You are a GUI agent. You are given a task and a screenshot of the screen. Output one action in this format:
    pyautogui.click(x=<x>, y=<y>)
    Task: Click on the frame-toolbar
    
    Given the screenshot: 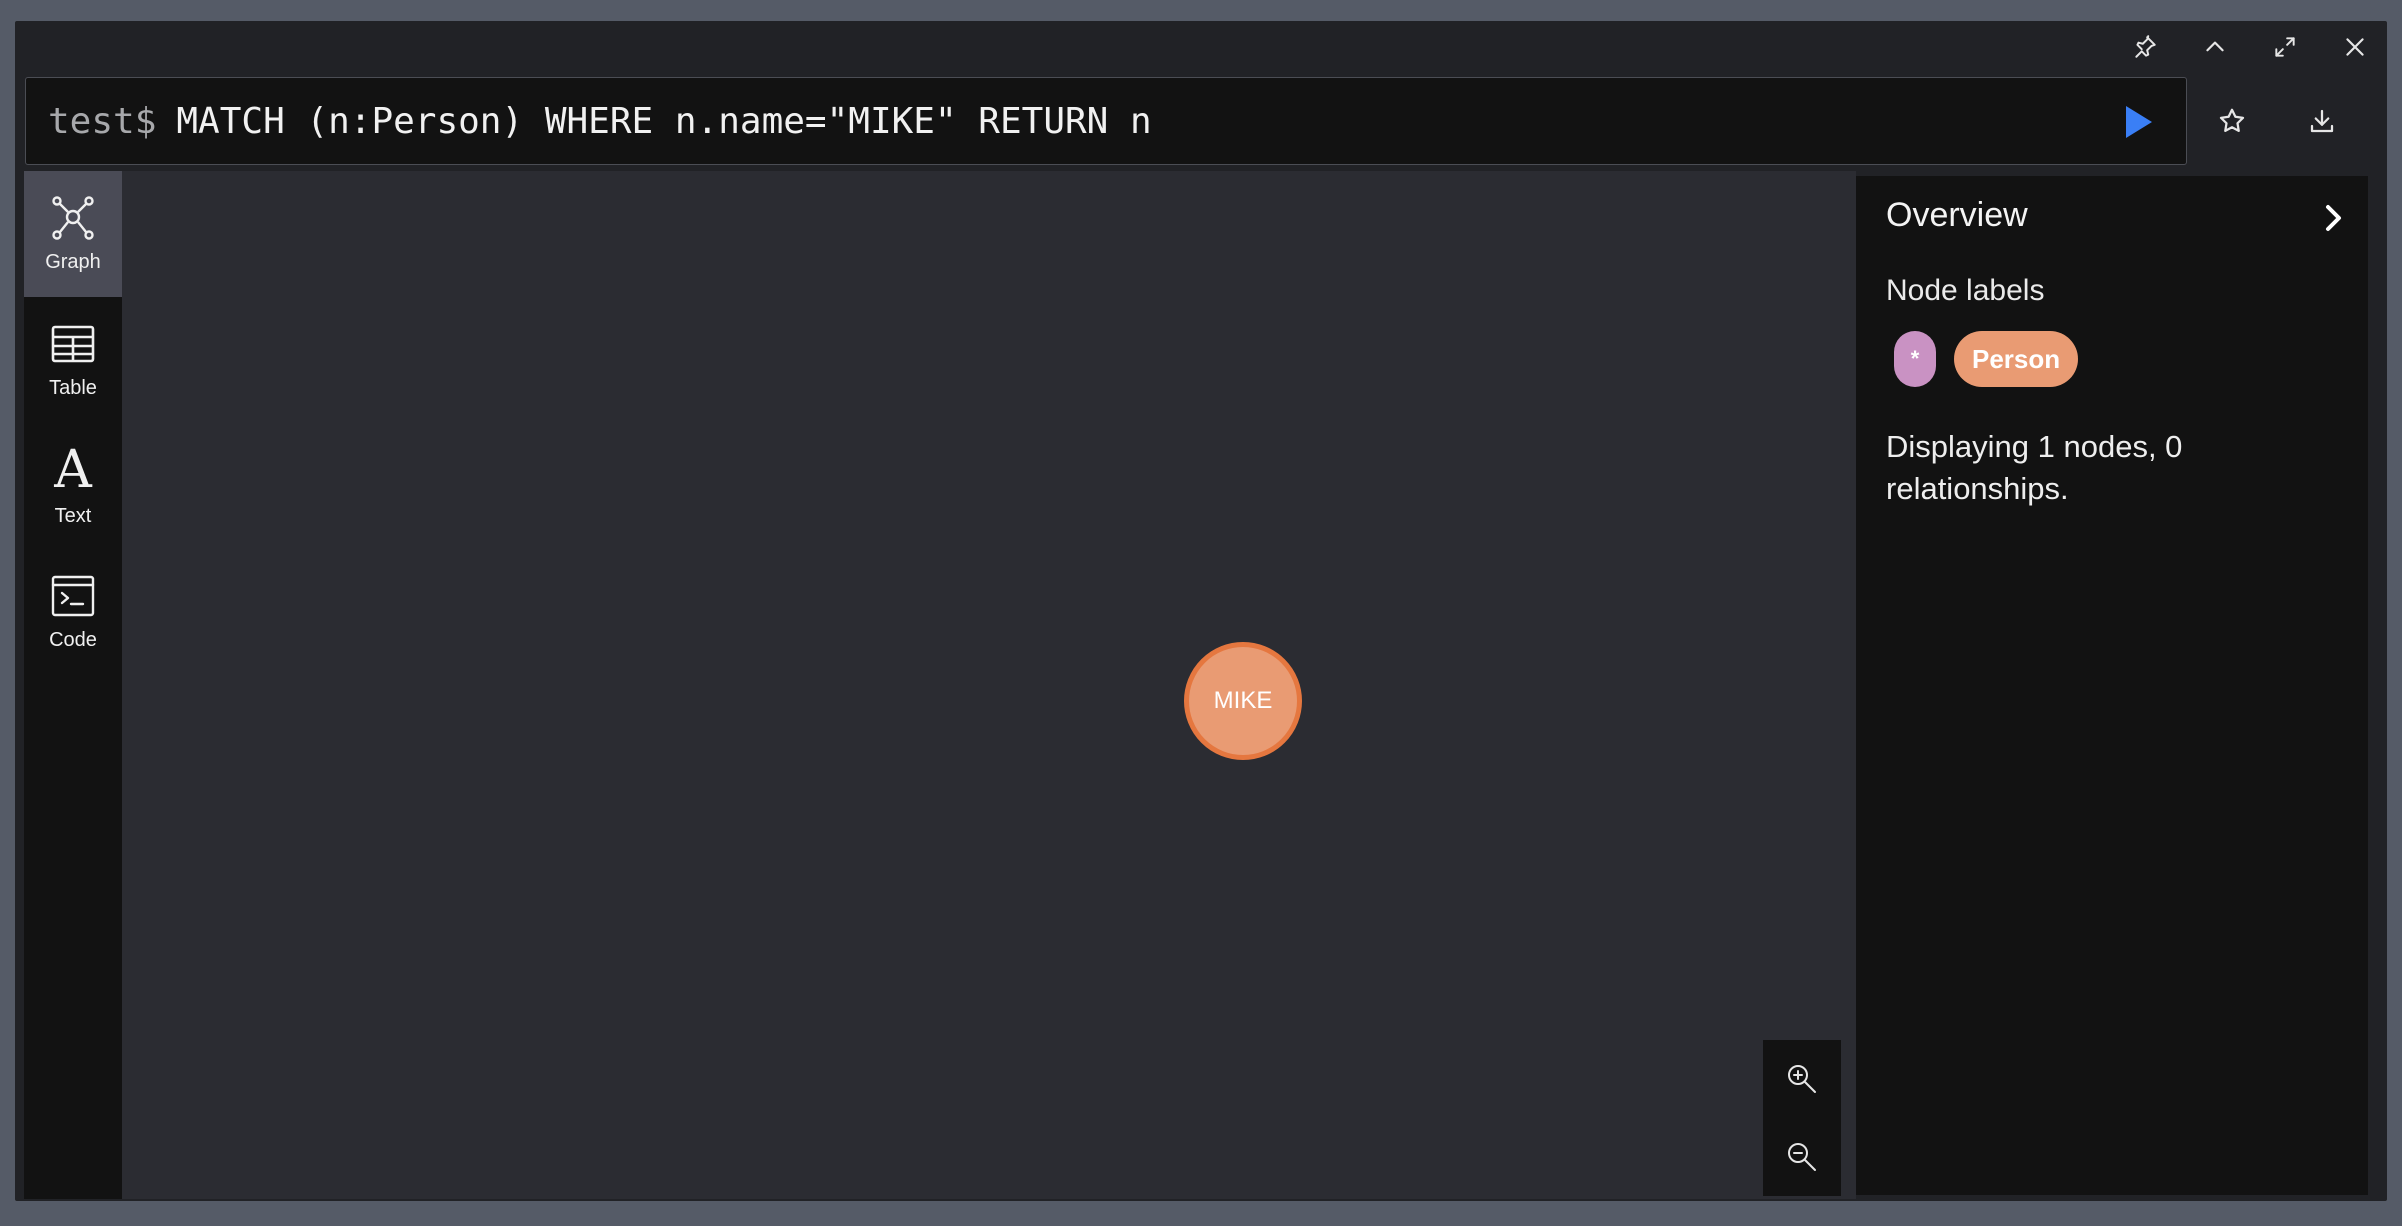 What is the action you would take?
    pyautogui.click(x=2250, y=47)
    